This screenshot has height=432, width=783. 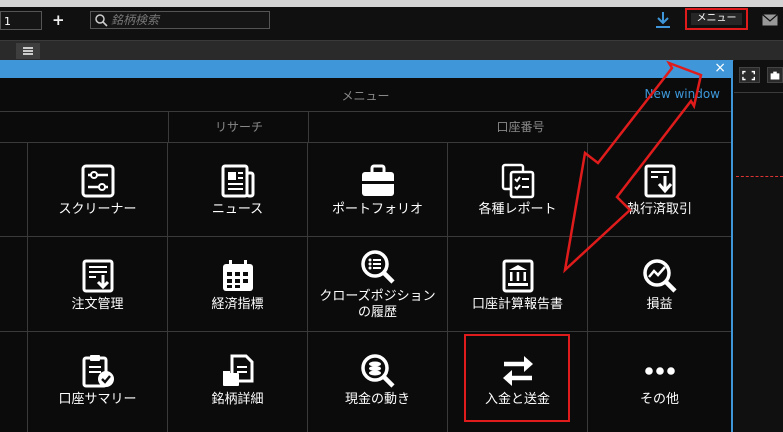 I want to click on menu-item-label: 経済指標, so click(x=237, y=304).